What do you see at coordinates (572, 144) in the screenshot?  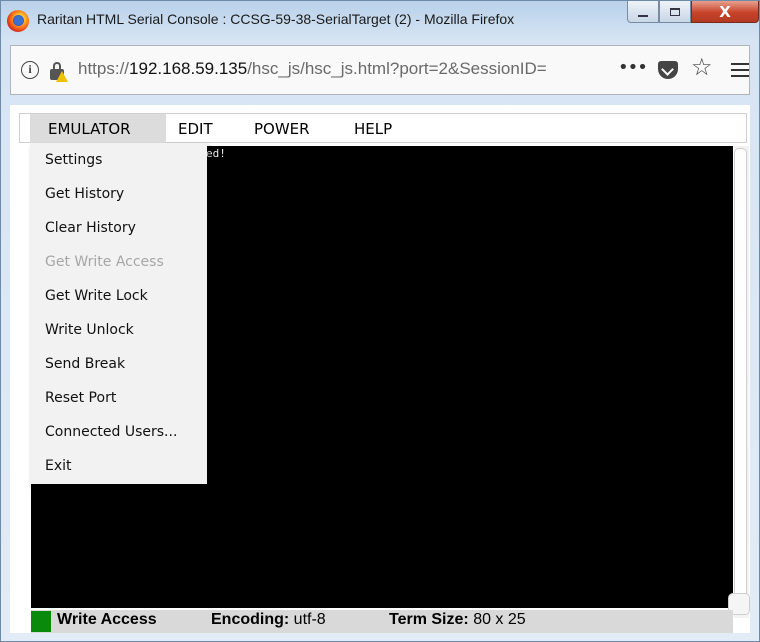 I see `terminal-top-strip` at bounding box center [572, 144].